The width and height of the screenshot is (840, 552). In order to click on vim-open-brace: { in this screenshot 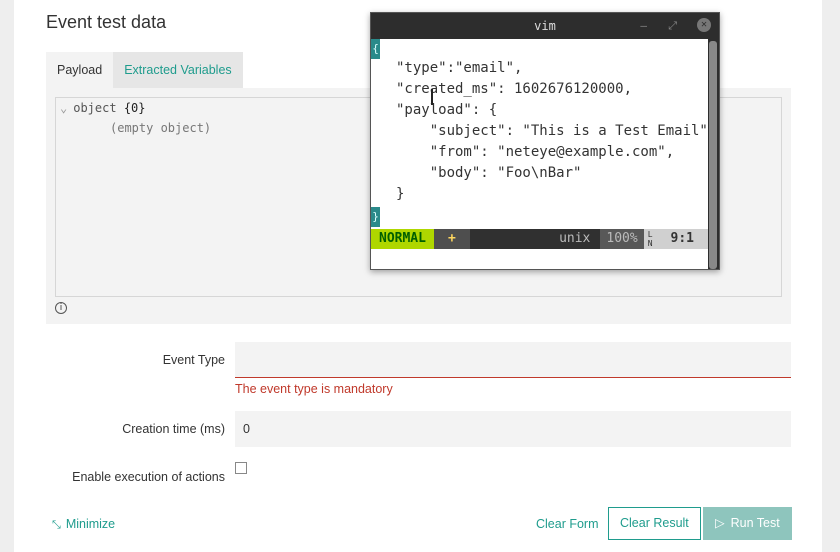, I will do `click(375, 49)`.